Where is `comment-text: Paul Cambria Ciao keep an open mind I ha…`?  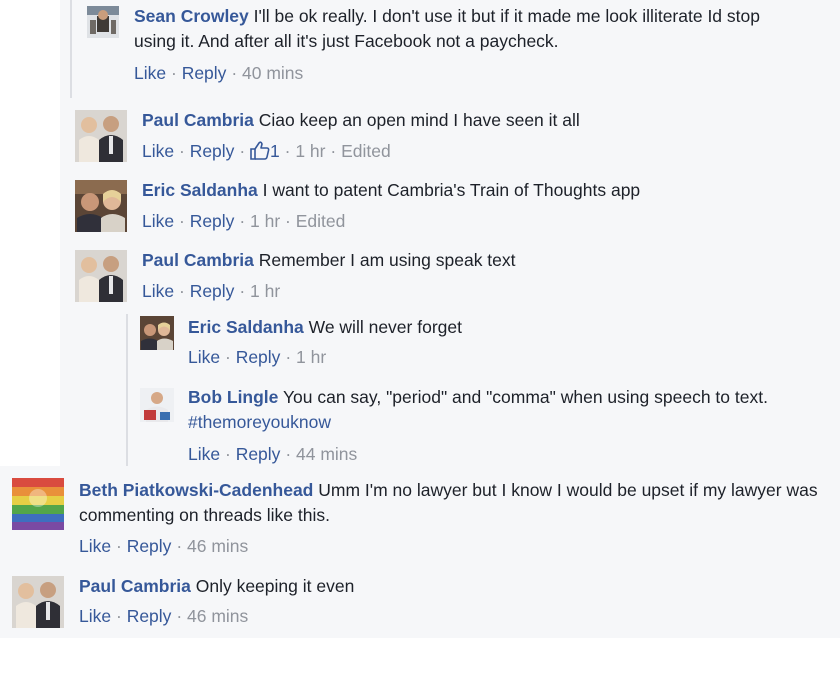 comment-text: Paul Cambria Ciao keep an open mind I ha… is located at coordinates (487, 120).